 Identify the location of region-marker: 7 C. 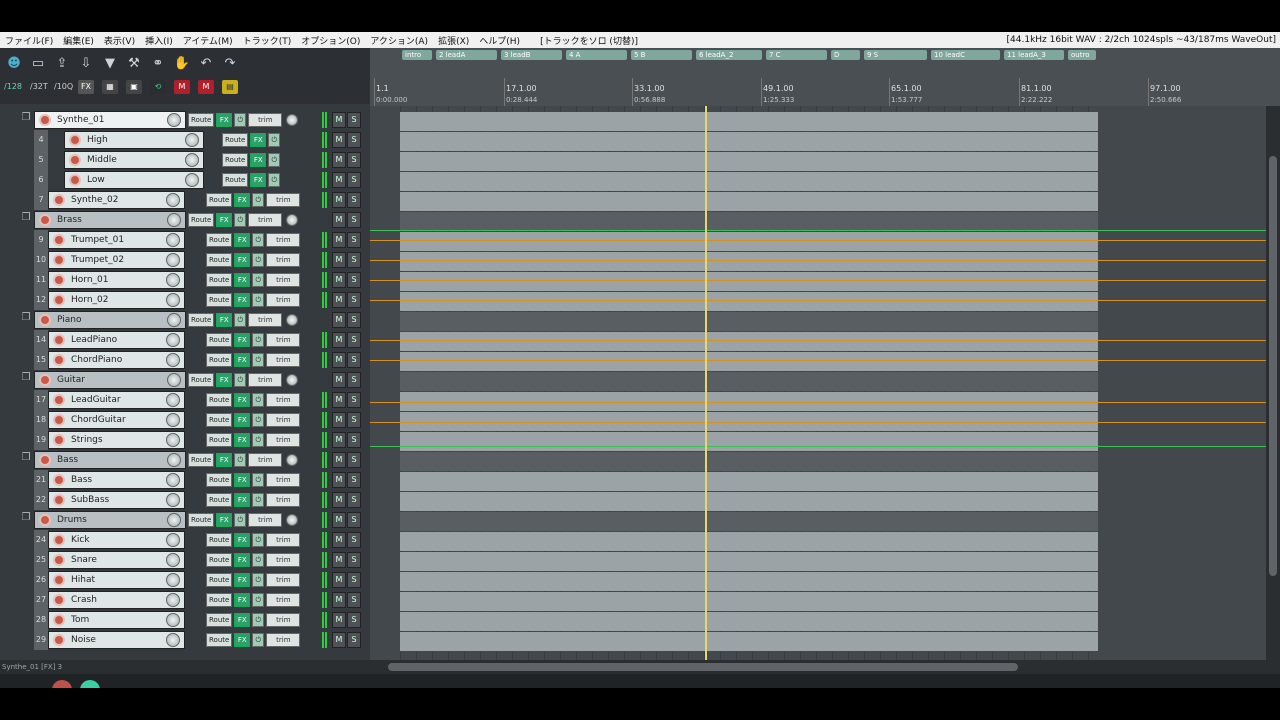
(796, 55).